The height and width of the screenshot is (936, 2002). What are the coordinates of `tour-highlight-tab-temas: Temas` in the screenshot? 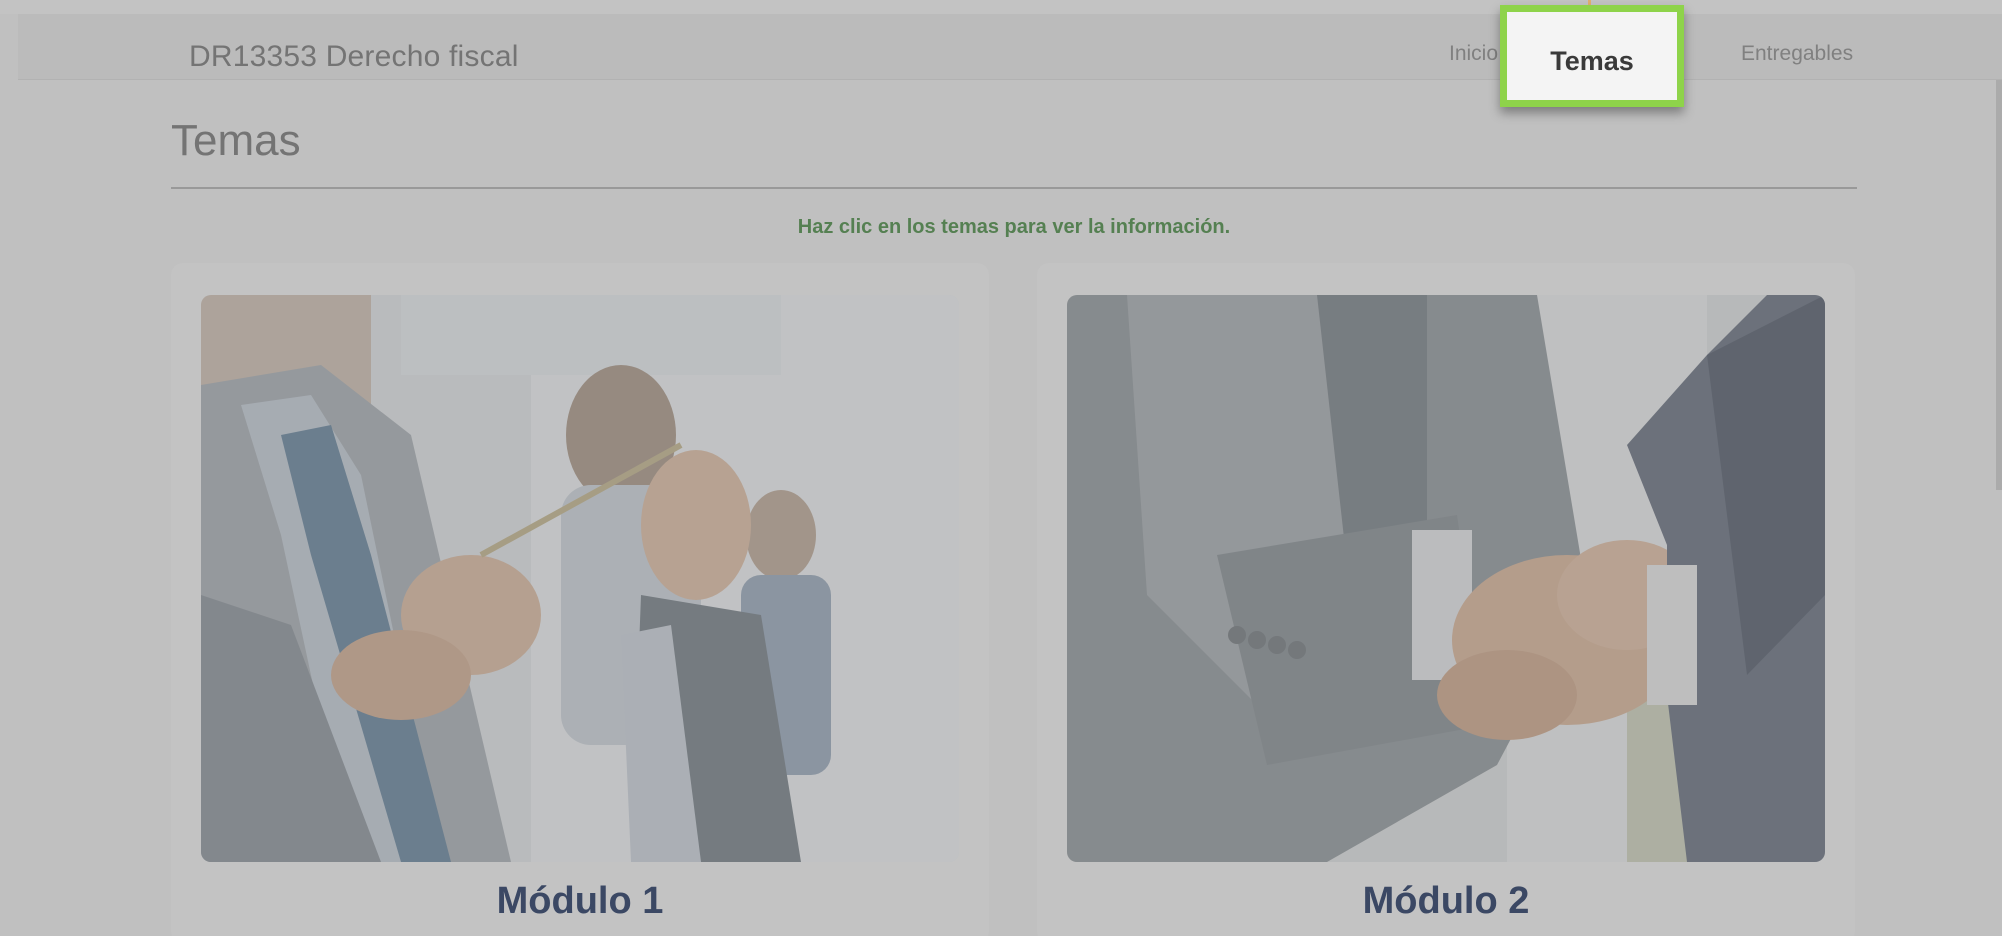 It's located at (1592, 56).